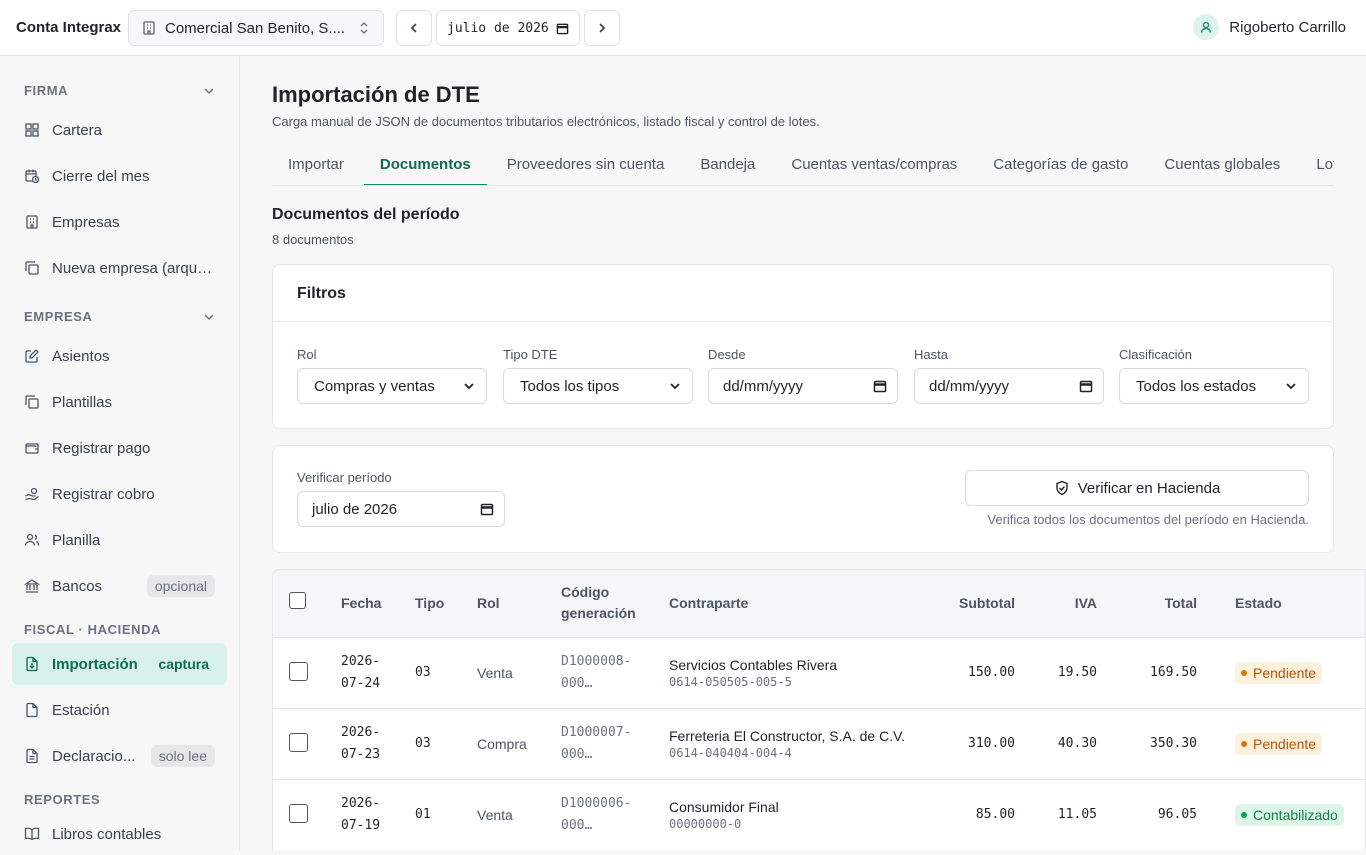 This screenshot has width=1366, height=855. Describe the element at coordinates (374, 386) in the screenshot. I see `rol-value: Compras y ventas` at that location.